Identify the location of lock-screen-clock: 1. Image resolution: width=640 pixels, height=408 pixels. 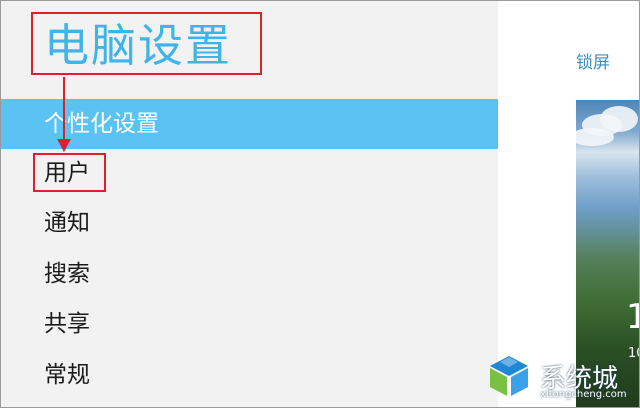
(633, 317).